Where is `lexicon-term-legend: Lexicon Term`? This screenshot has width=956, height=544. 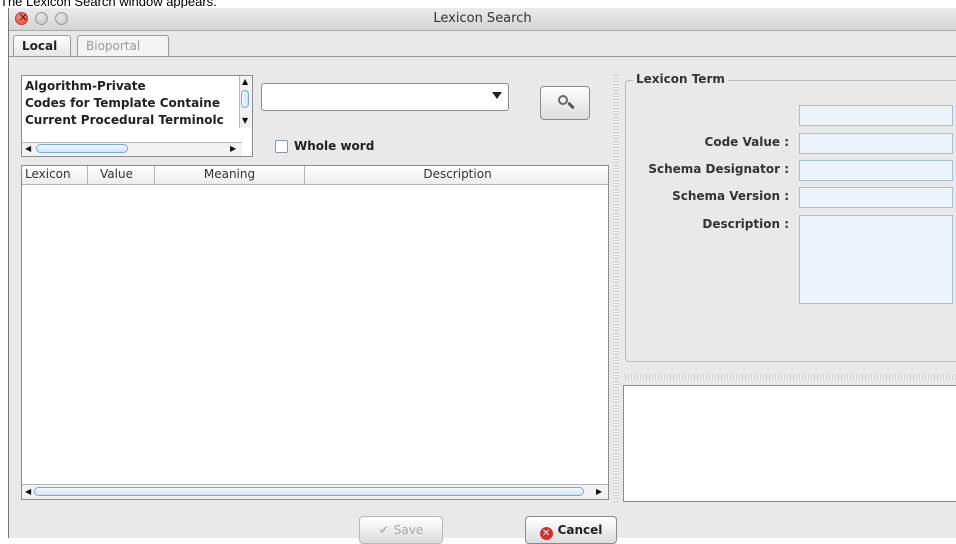
lexicon-term-legend: Lexicon Term is located at coordinates (680, 79).